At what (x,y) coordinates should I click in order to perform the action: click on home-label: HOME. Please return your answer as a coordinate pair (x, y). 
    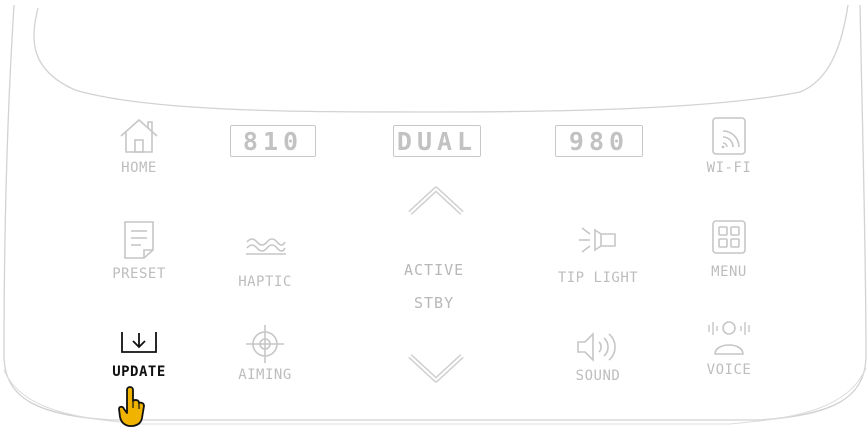
    Looking at the image, I should click on (139, 168).